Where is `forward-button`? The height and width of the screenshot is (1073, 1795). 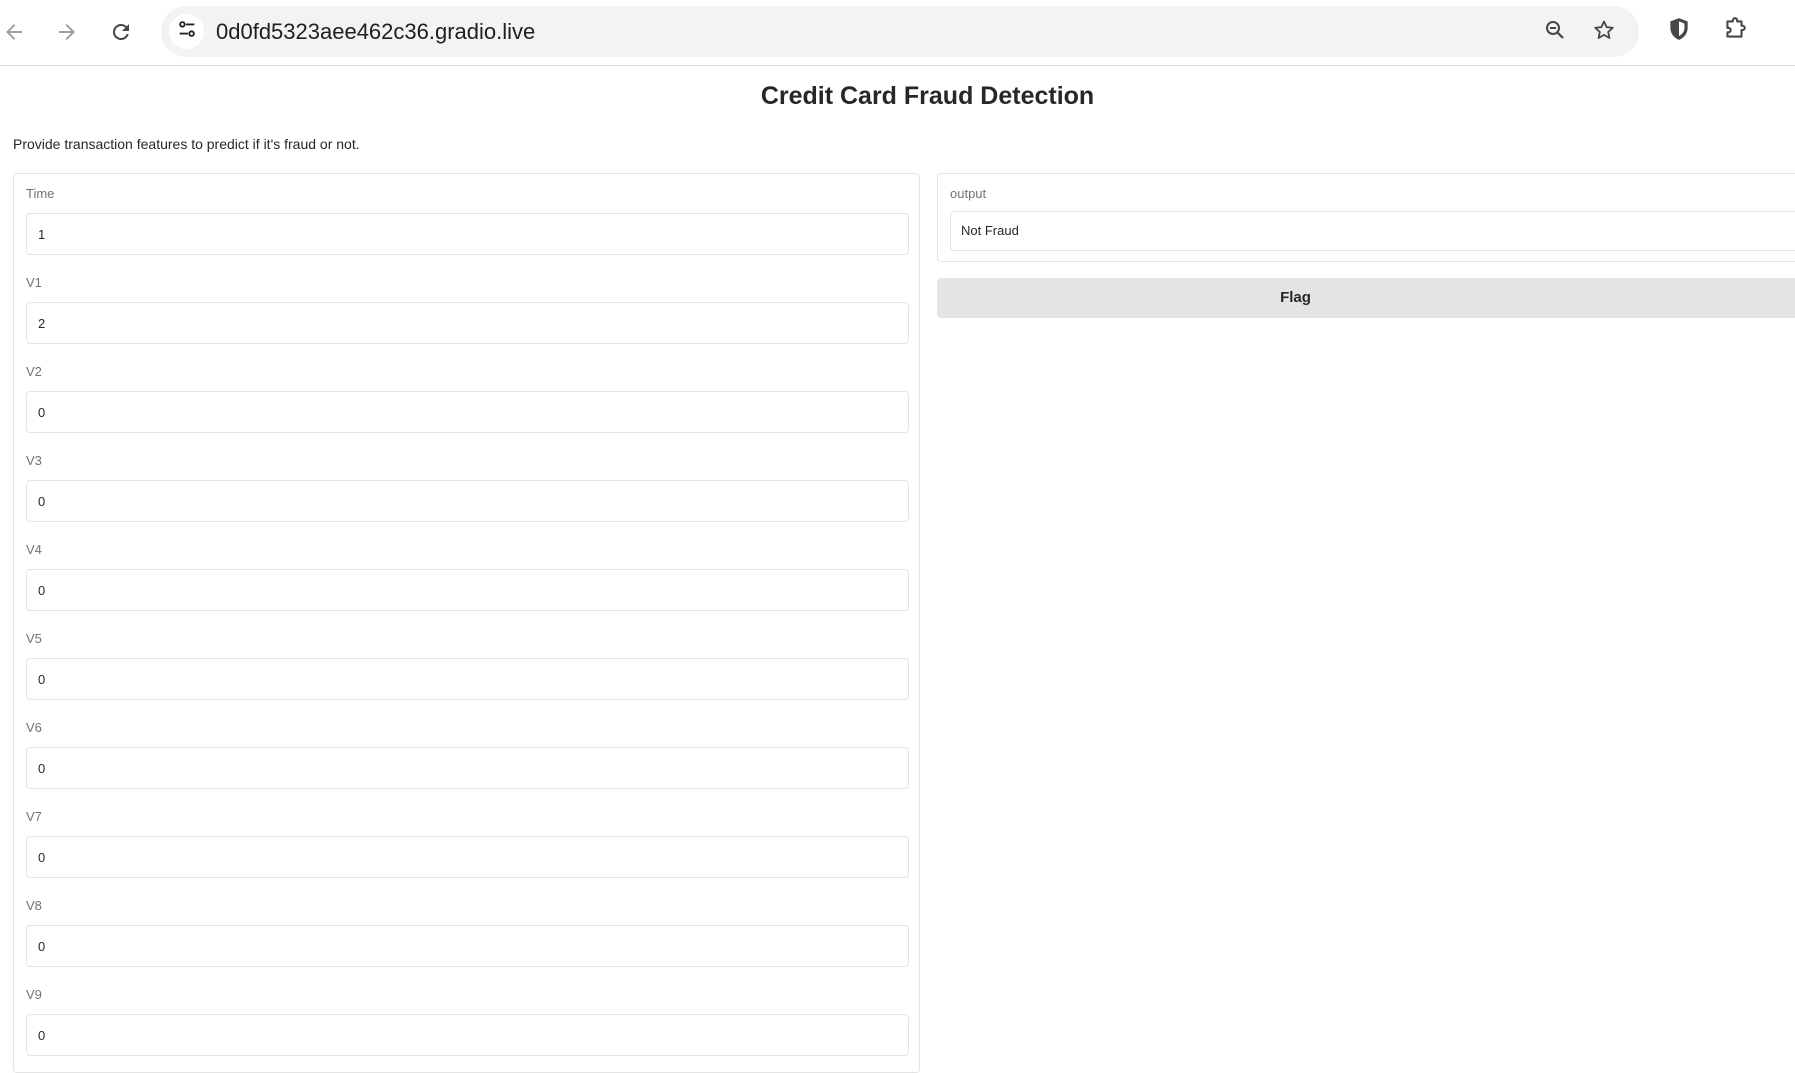
forward-button is located at coordinates (67, 32).